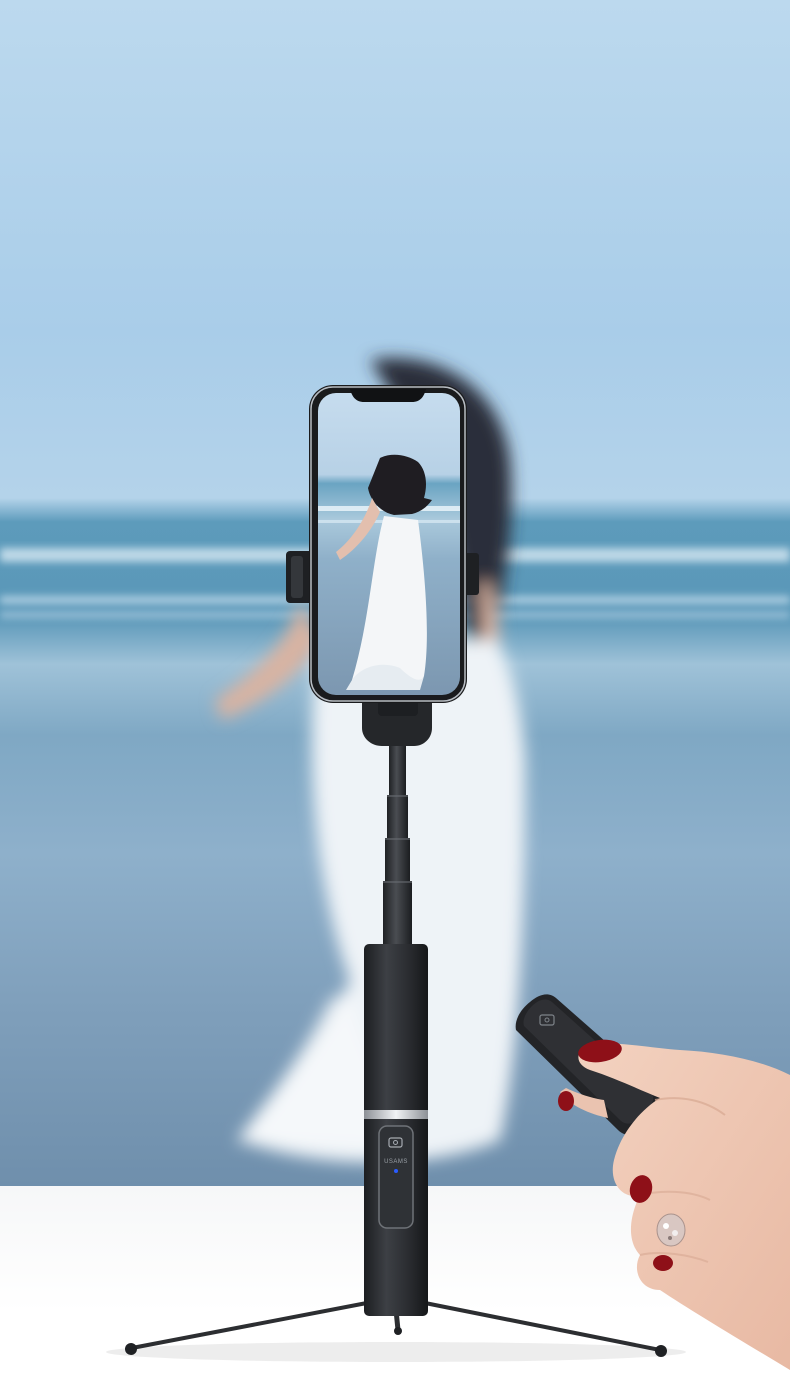  What do you see at coordinates (396, 1162) in the screenshot?
I see `brand-logo: USAMS` at bounding box center [396, 1162].